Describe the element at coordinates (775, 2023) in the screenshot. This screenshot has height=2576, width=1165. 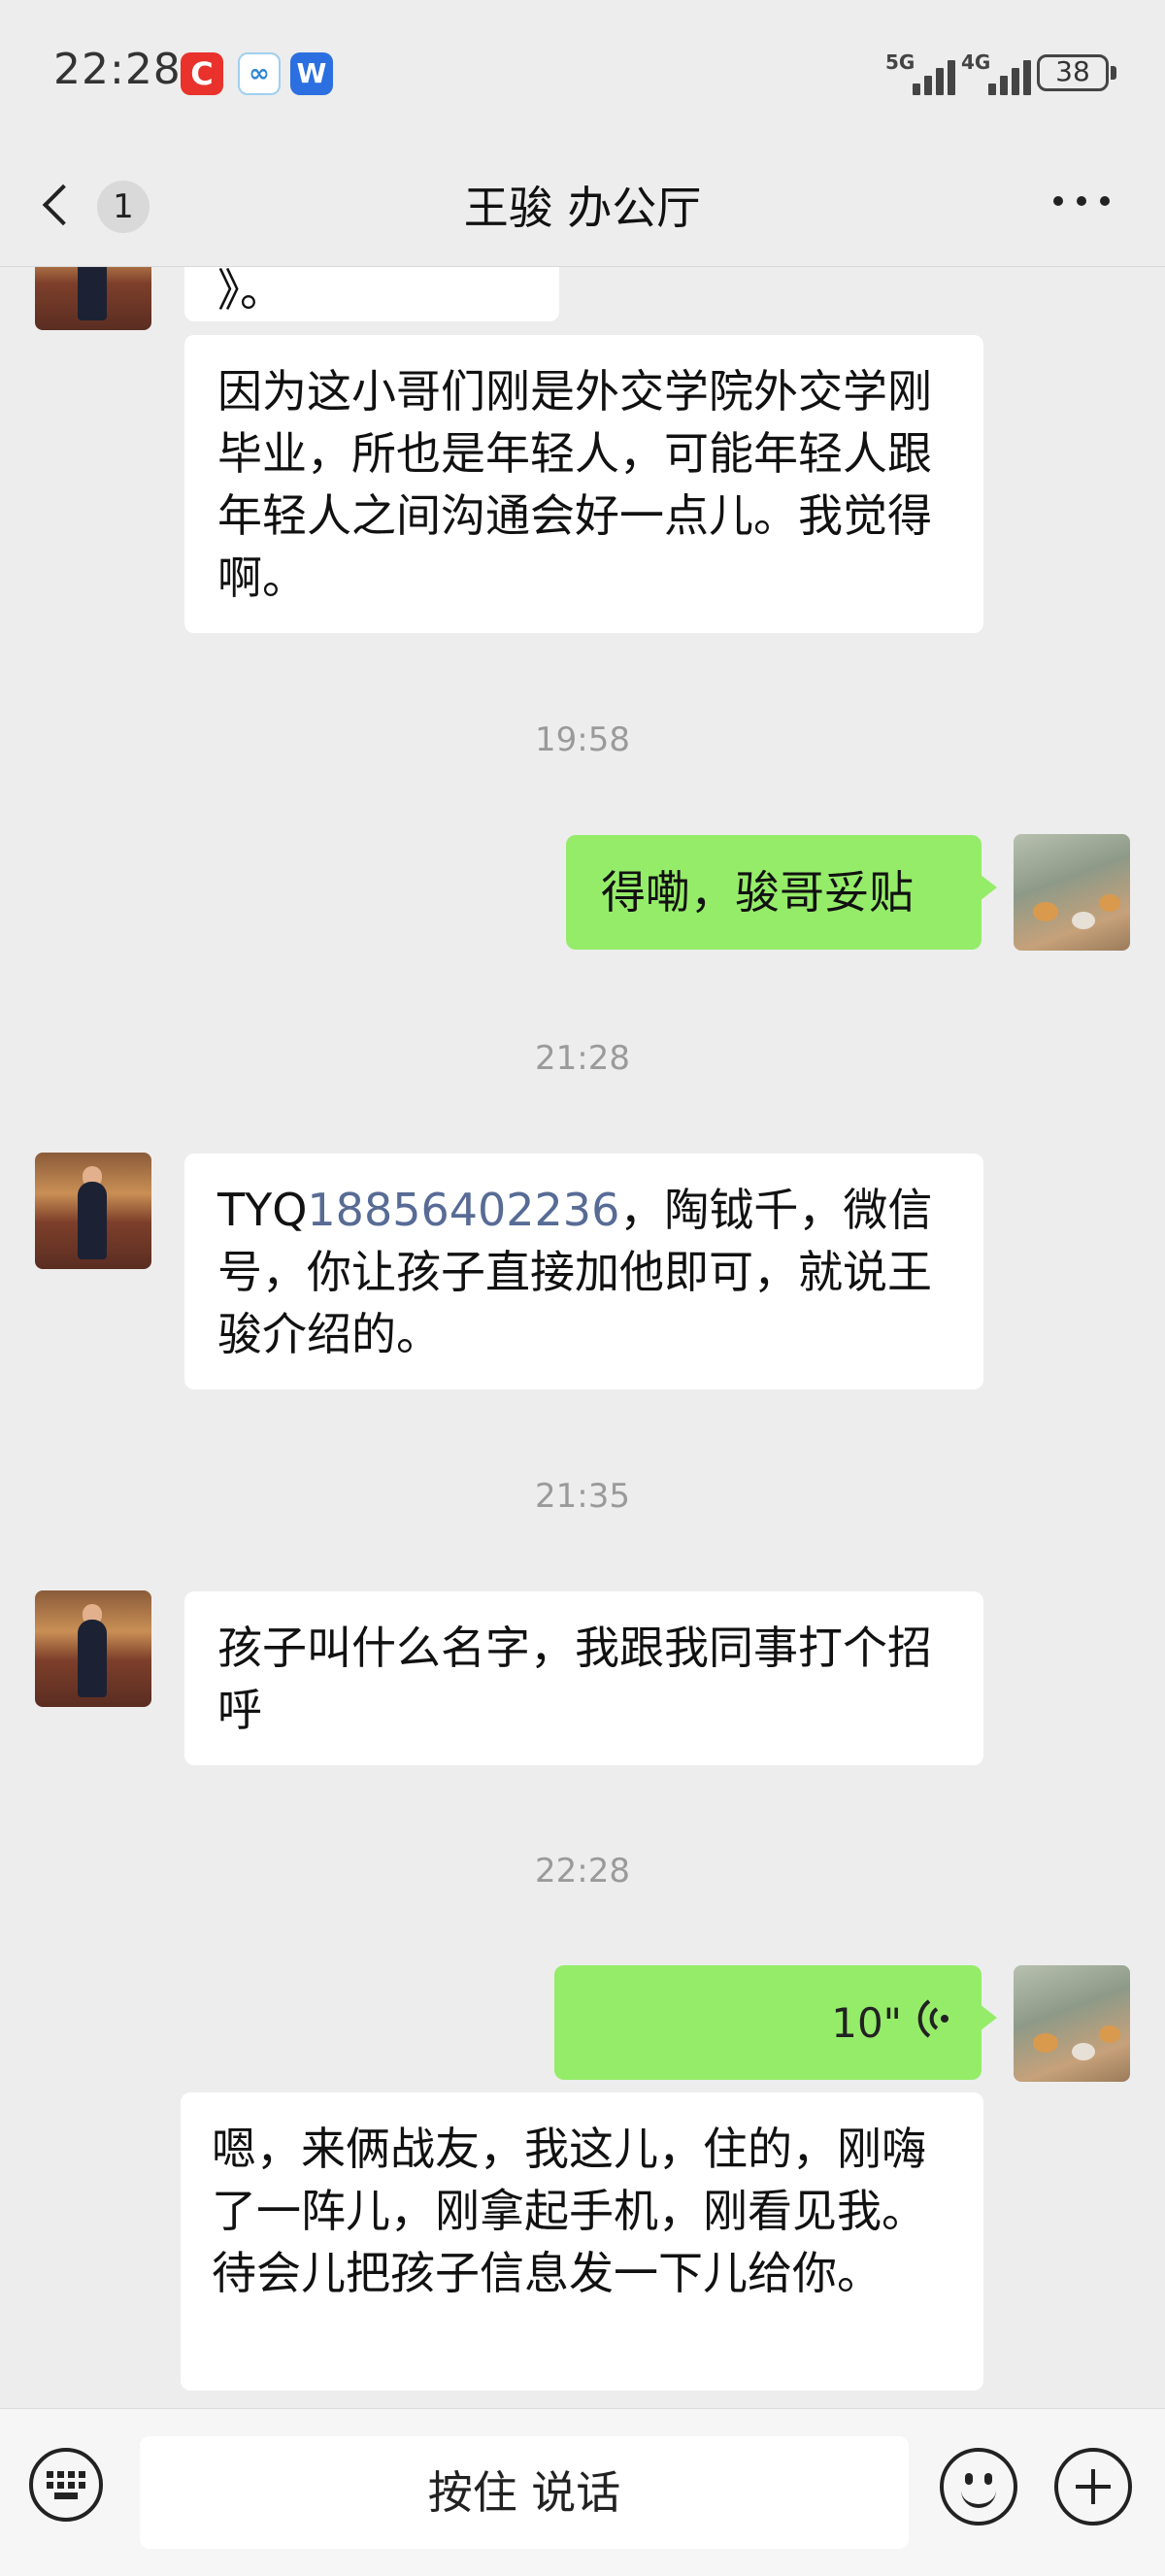
I see `voice-message-bubble: 10"` at that location.